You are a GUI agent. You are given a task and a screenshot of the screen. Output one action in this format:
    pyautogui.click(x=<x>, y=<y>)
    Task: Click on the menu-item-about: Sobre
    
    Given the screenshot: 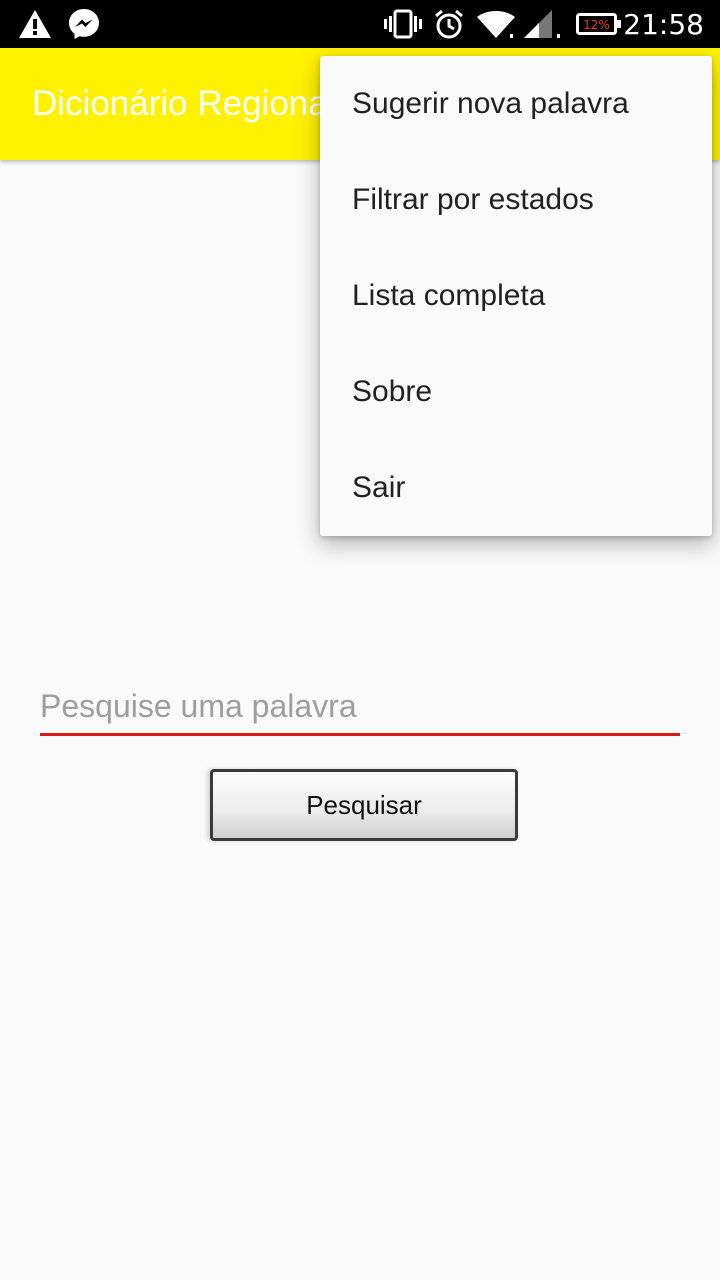 What is the action you would take?
    pyautogui.click(x=516, y=392)
    